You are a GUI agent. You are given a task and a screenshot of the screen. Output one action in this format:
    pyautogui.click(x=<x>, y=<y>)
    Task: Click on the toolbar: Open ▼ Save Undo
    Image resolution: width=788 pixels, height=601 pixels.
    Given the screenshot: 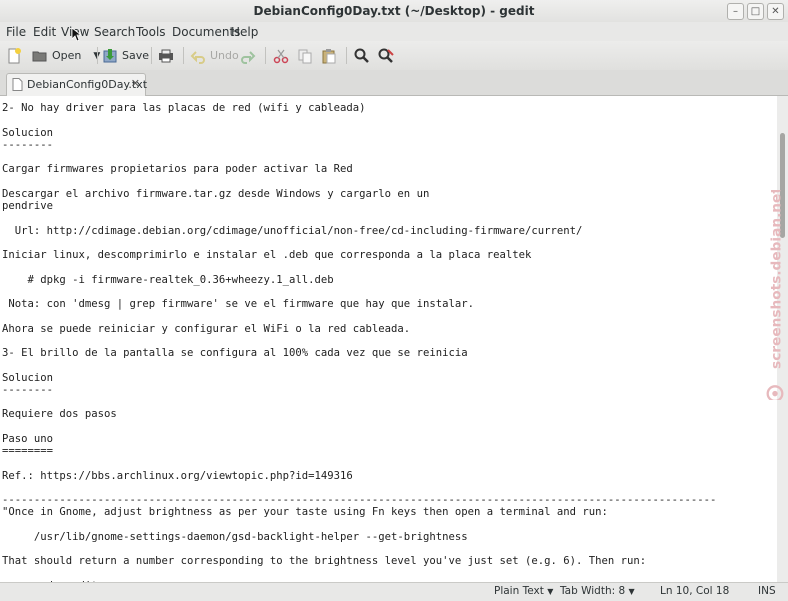 What is the action you would take?
    pyautogui.click(x=394, y=56)
    